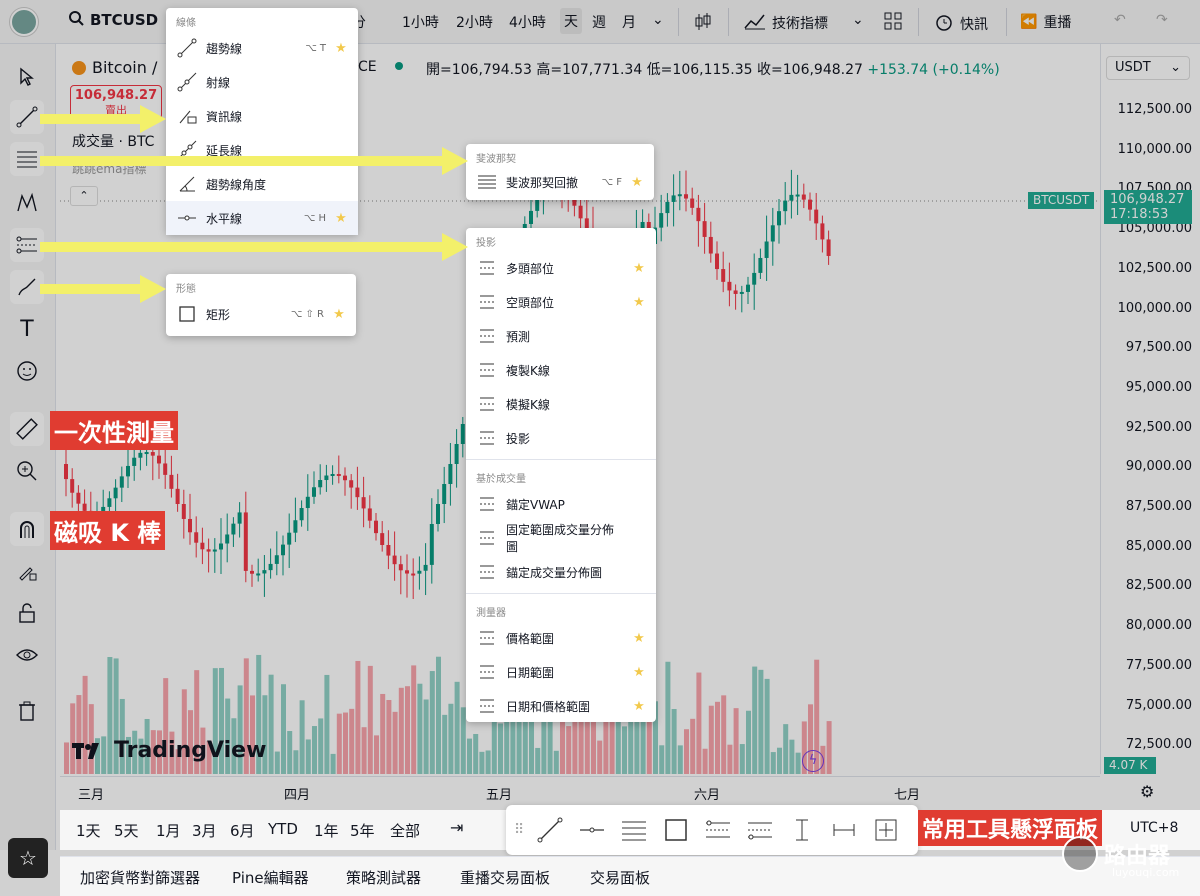 The width and height of the screenshot is (1200, 896). Describe the element at coordinates (79, 67) in the screenshot. I see `bitcoin-icon` at that location.